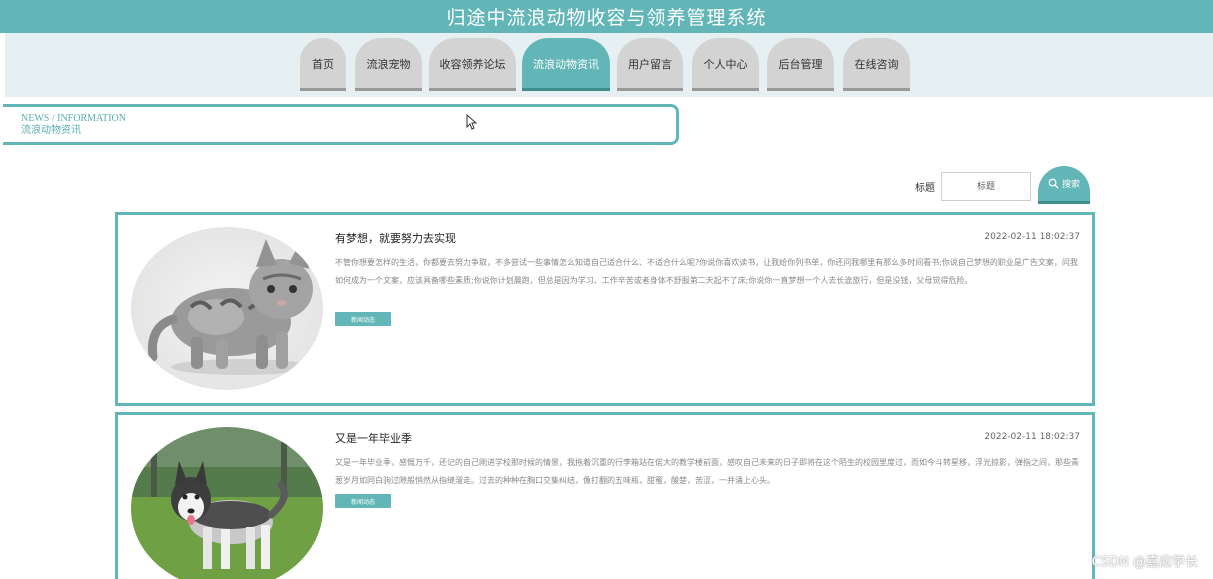 Image resolution: width=1213 pixels, height=579 pixels. I want to click on site-title: 归途中流浪动物收容与领养管理系统, so click(606, 18).